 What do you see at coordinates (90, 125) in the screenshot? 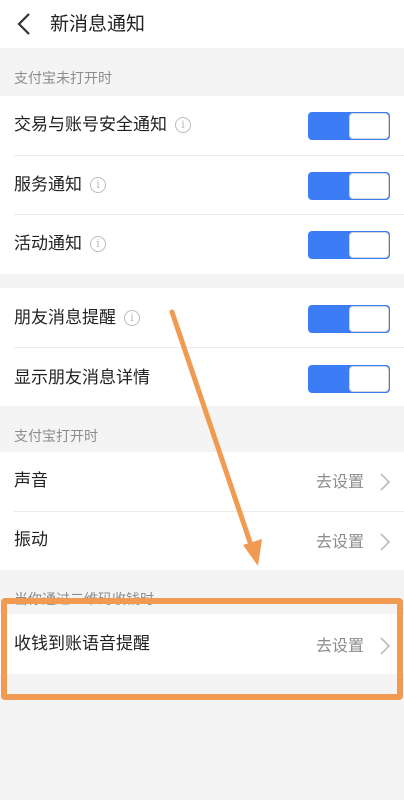
I see `row-label-text: 交易与账号安全通知` at bounding box center [90, 125].